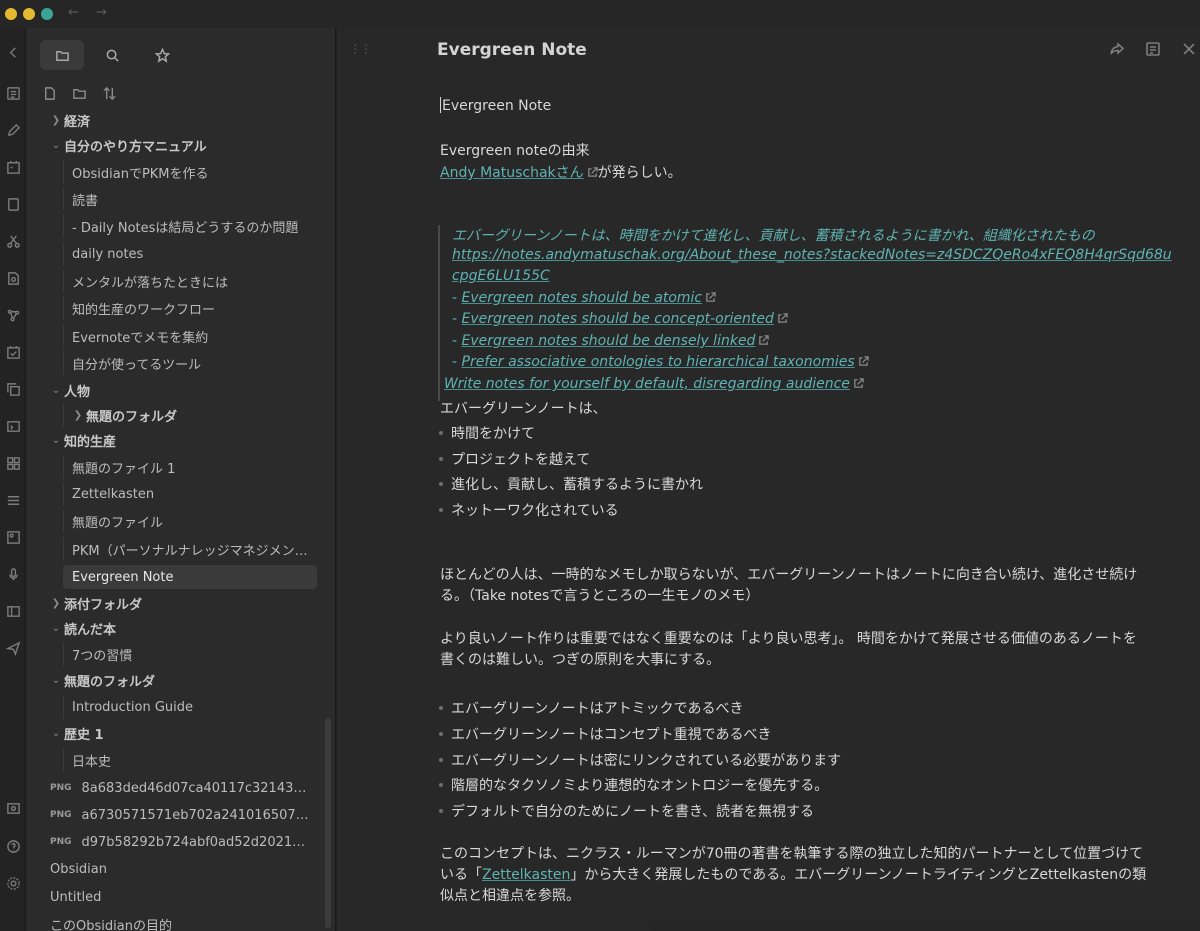 This screenshot has width=1200, height=931. I want to click on graph-icon, so click(13, 315).